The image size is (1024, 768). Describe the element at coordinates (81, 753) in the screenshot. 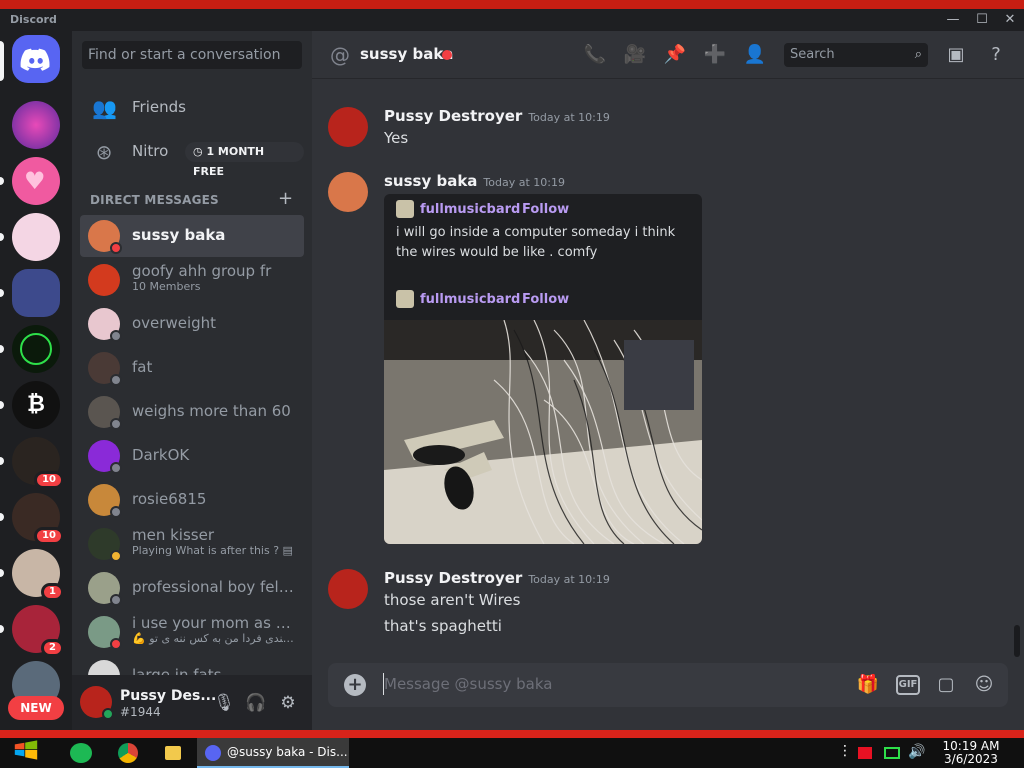

I see `spotify-icon` at that location.